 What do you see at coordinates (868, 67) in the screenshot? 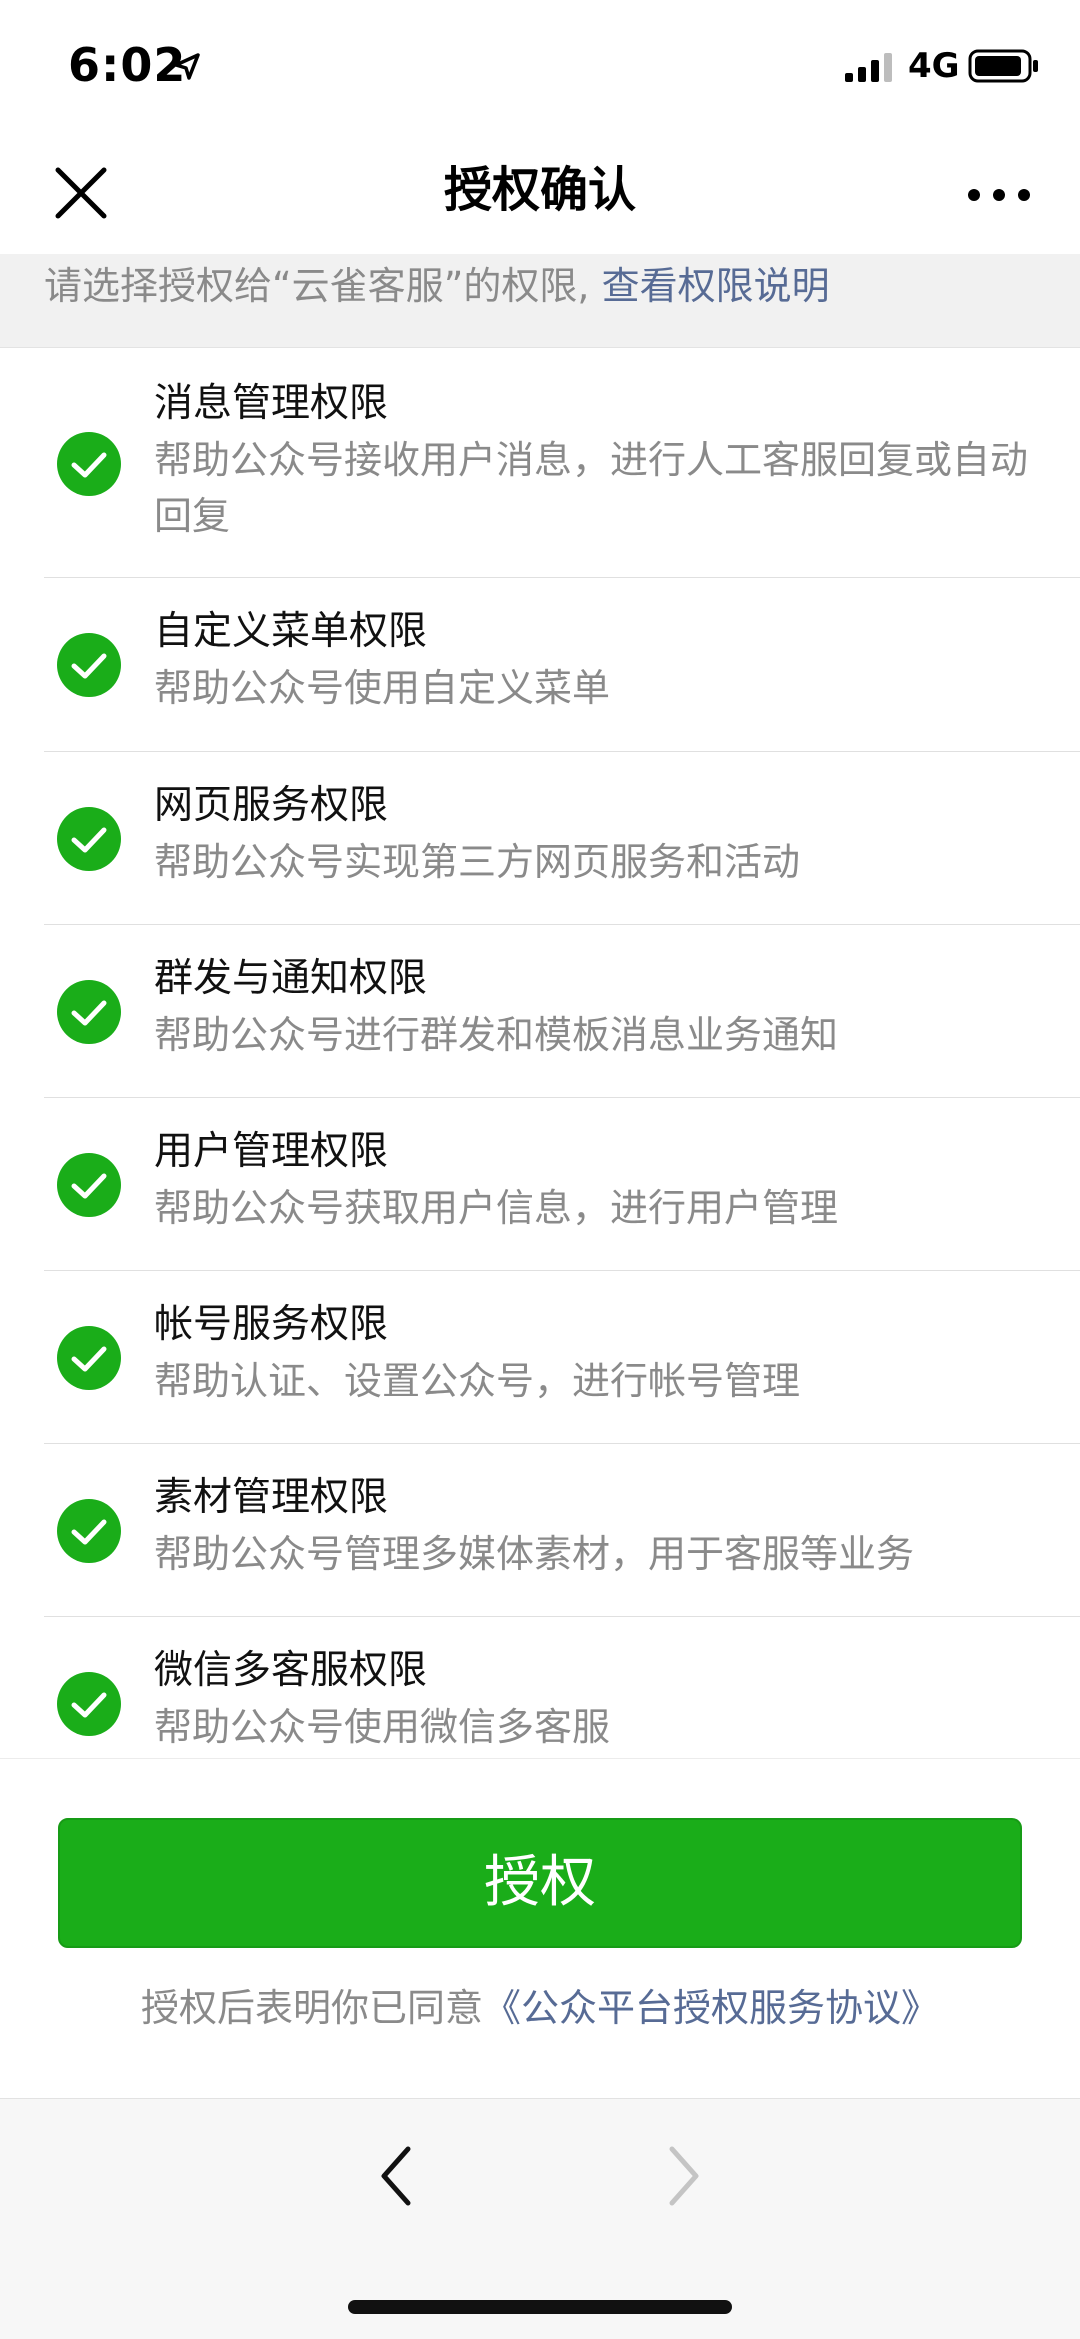
I see `signal-strength-icon` at bounding box center [868, 67].